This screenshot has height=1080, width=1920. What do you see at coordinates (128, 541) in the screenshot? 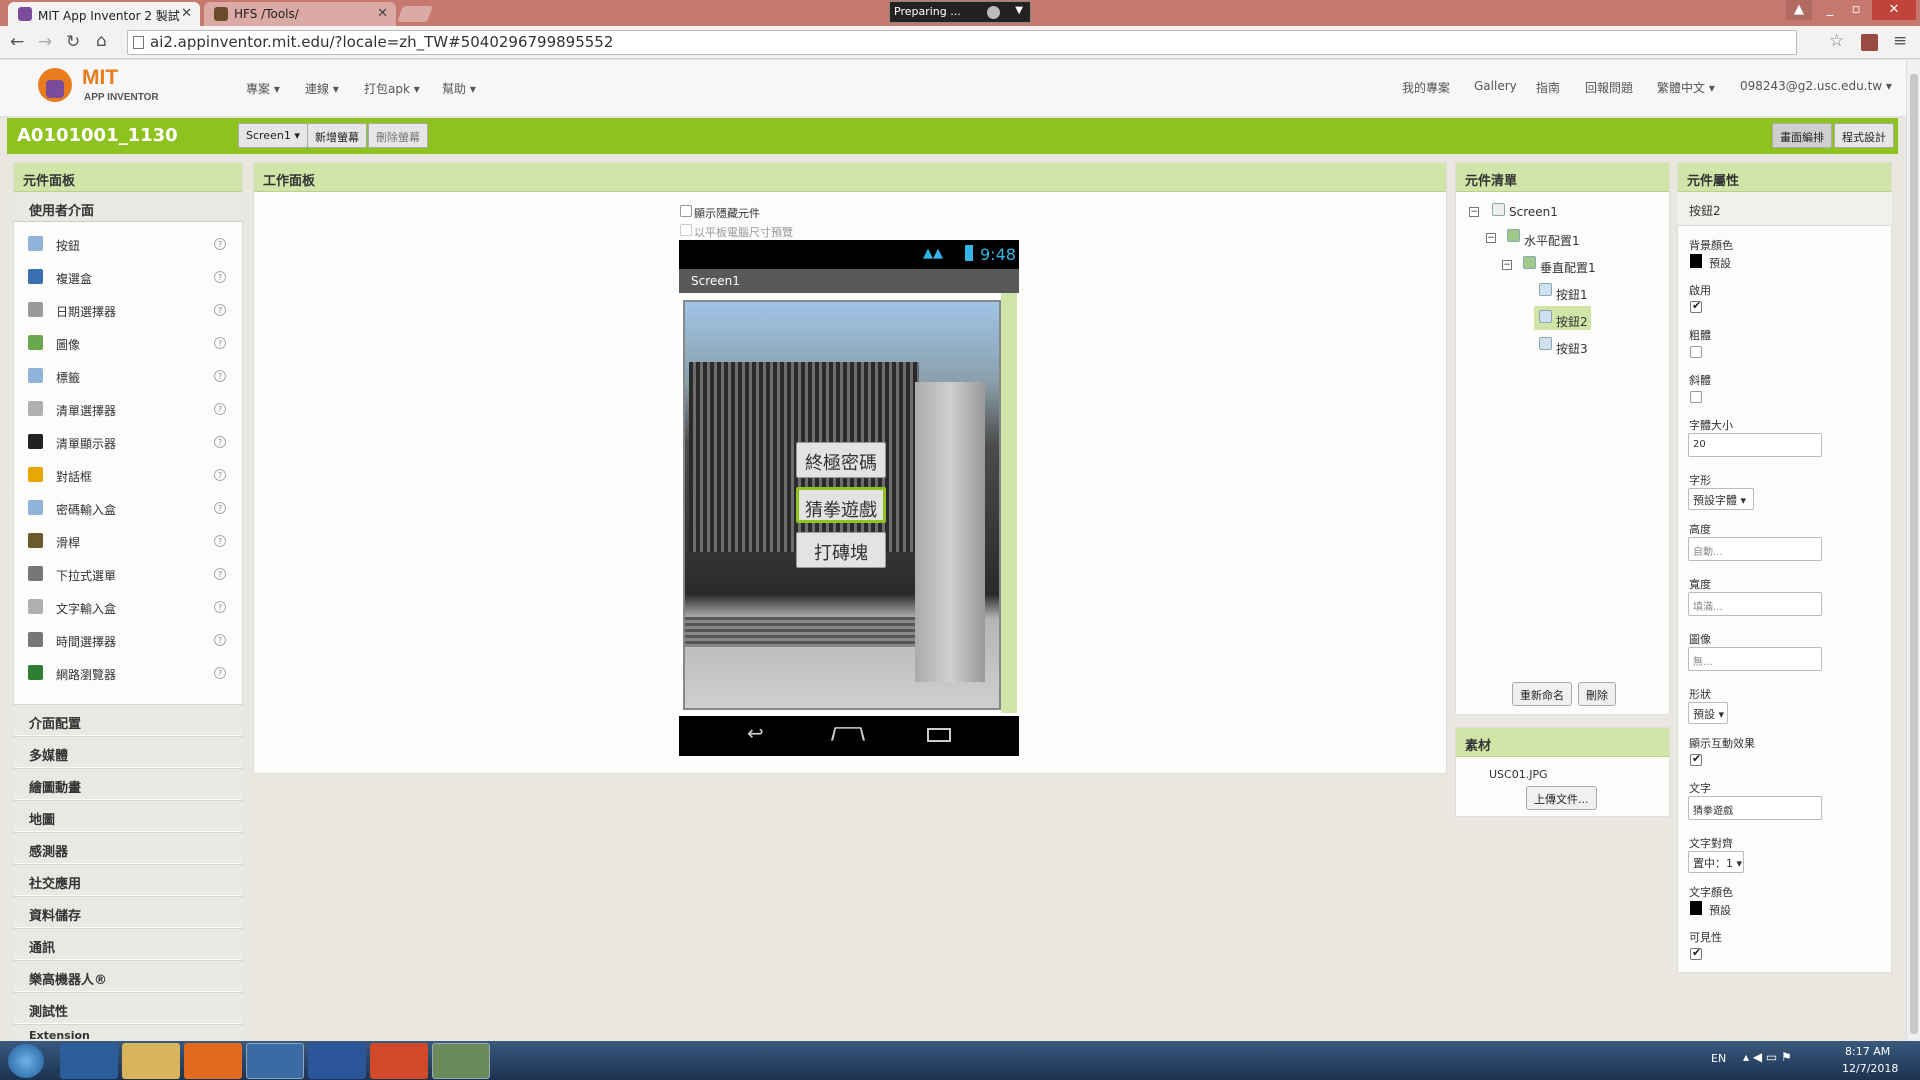
I see `palette-item-slider: 滑桿?` at bounding box center [128, 541].